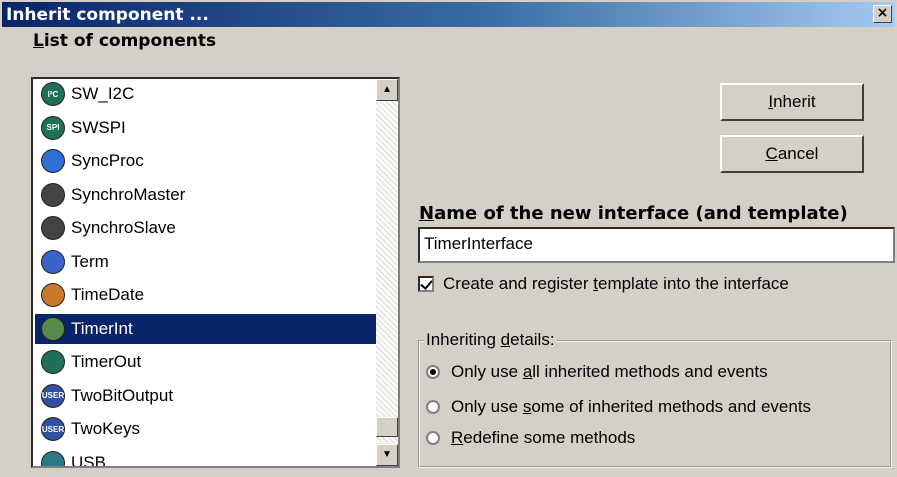  What do you see at coordinates (106, 361) in the screenshot?
I see `list-item-label: TimerOut` at bounding box center [106, 361].